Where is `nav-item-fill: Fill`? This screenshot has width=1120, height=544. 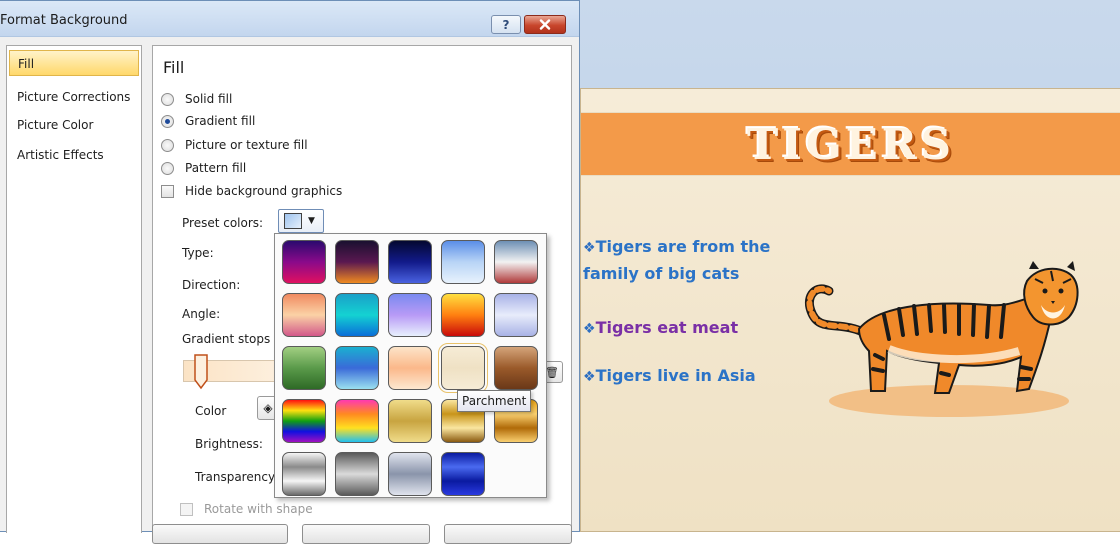
nav-item-fill: Fill is located at coordinates (74, 63).